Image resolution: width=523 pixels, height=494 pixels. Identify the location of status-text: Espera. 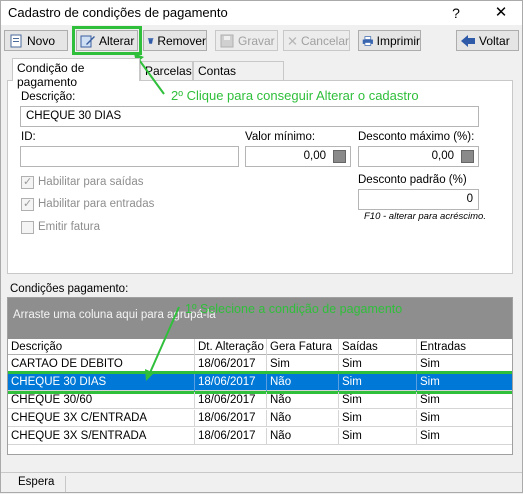
(36, 484).